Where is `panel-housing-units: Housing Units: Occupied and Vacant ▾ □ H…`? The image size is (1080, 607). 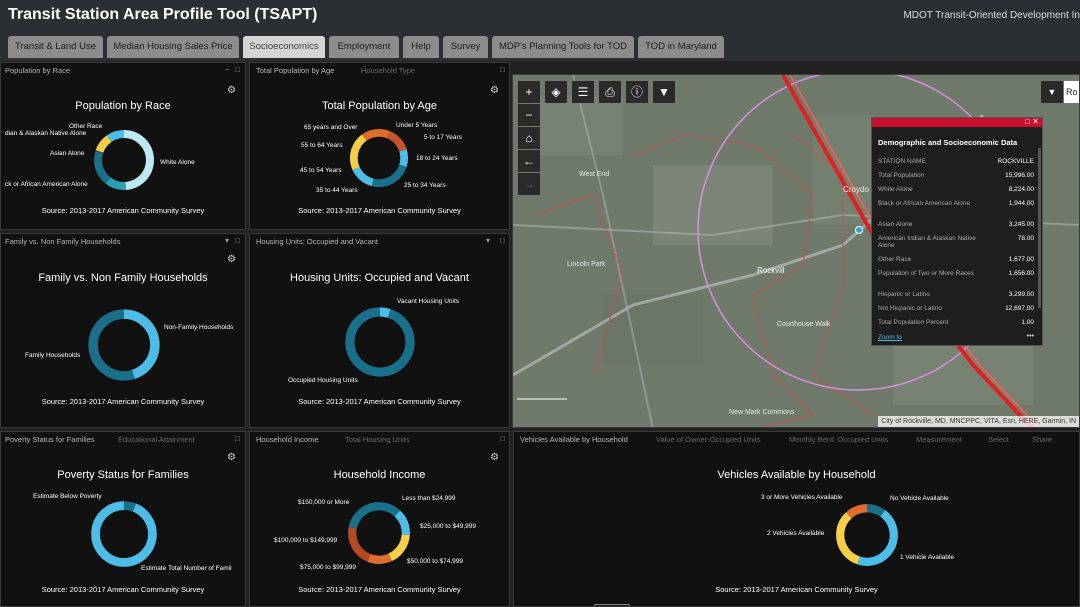
panel-housing-units: Housing Units: Occupied and Vacant ▾ □ H… is located at coordinates (379, 330).